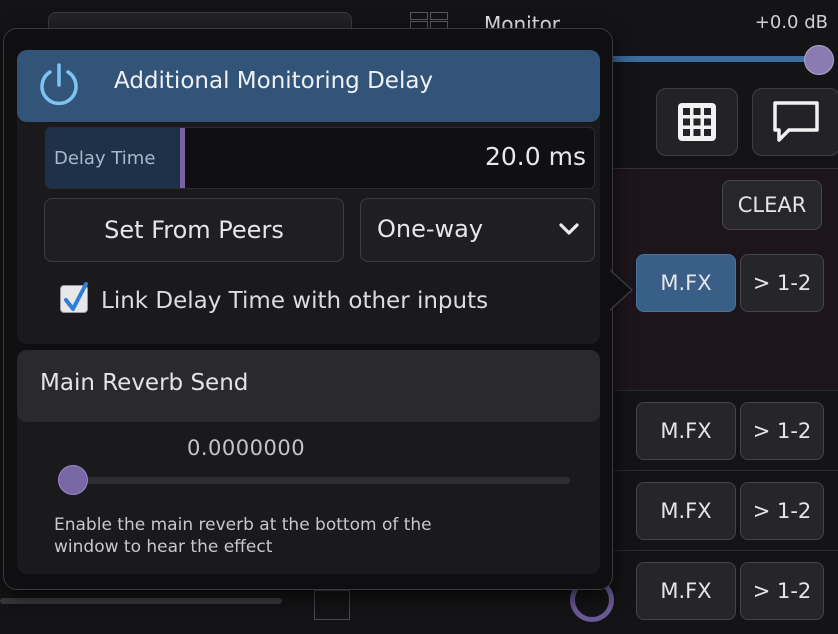 The width and height of the screenshot is (838, 634). I want to click on chat-button, so click(795, 122).